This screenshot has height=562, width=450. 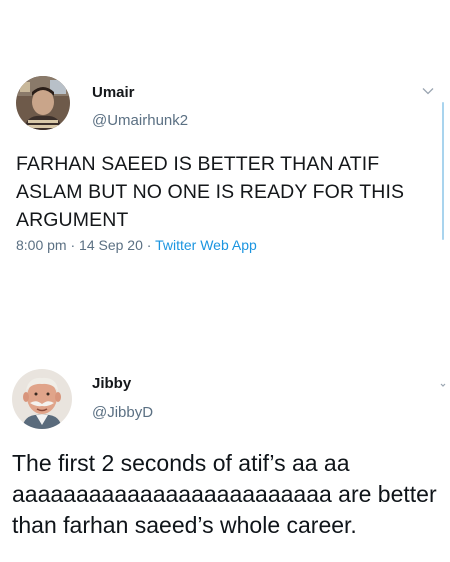 What do you see at coordinates (122, 412) in the screenshot?
I see `author-handle: @JibbyD` at bounding box center [122, 412].